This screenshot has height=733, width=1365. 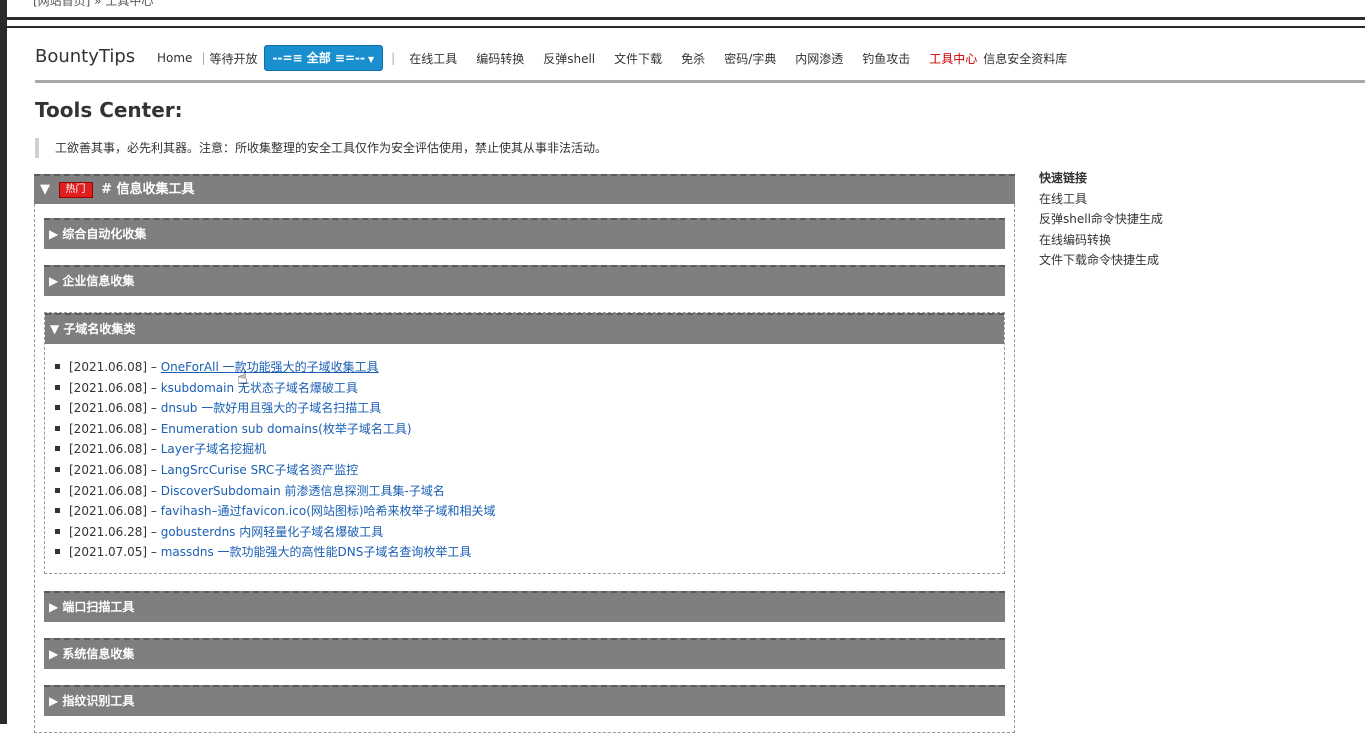 I want to click on subcategory-enterprise: ▶ 企业信息收集, so click(x=524, y=280).